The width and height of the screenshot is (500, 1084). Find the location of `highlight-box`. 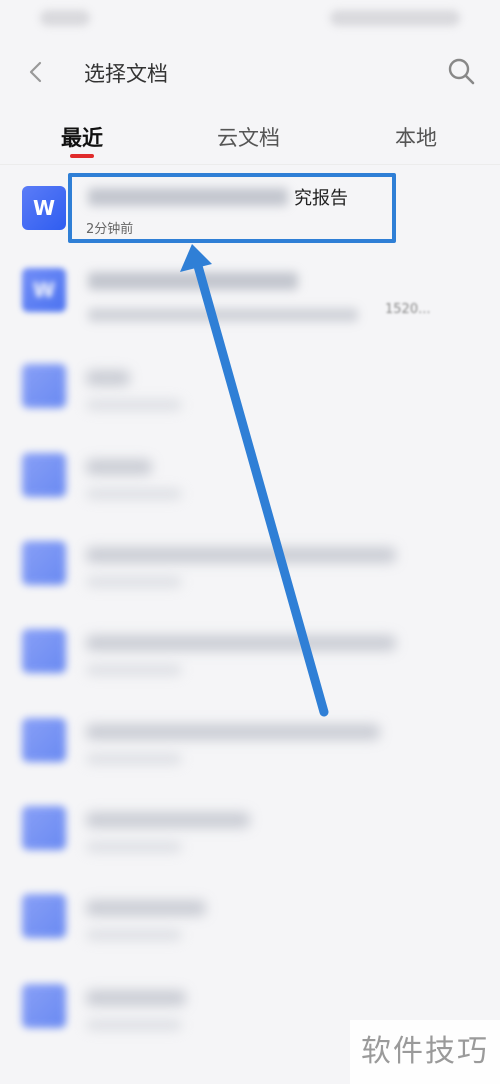

highlight-box is located at coordinates (232, 208).